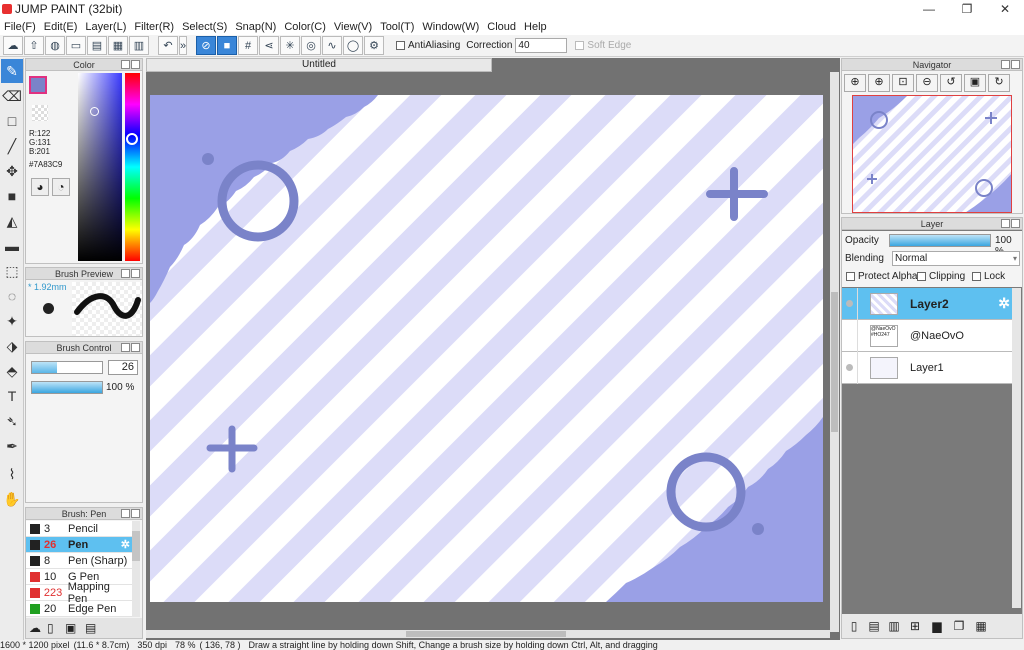 The width and height of the screenshot is (1024, 650). I want to click on vertical-scroll-thumb, so click(834, 362).